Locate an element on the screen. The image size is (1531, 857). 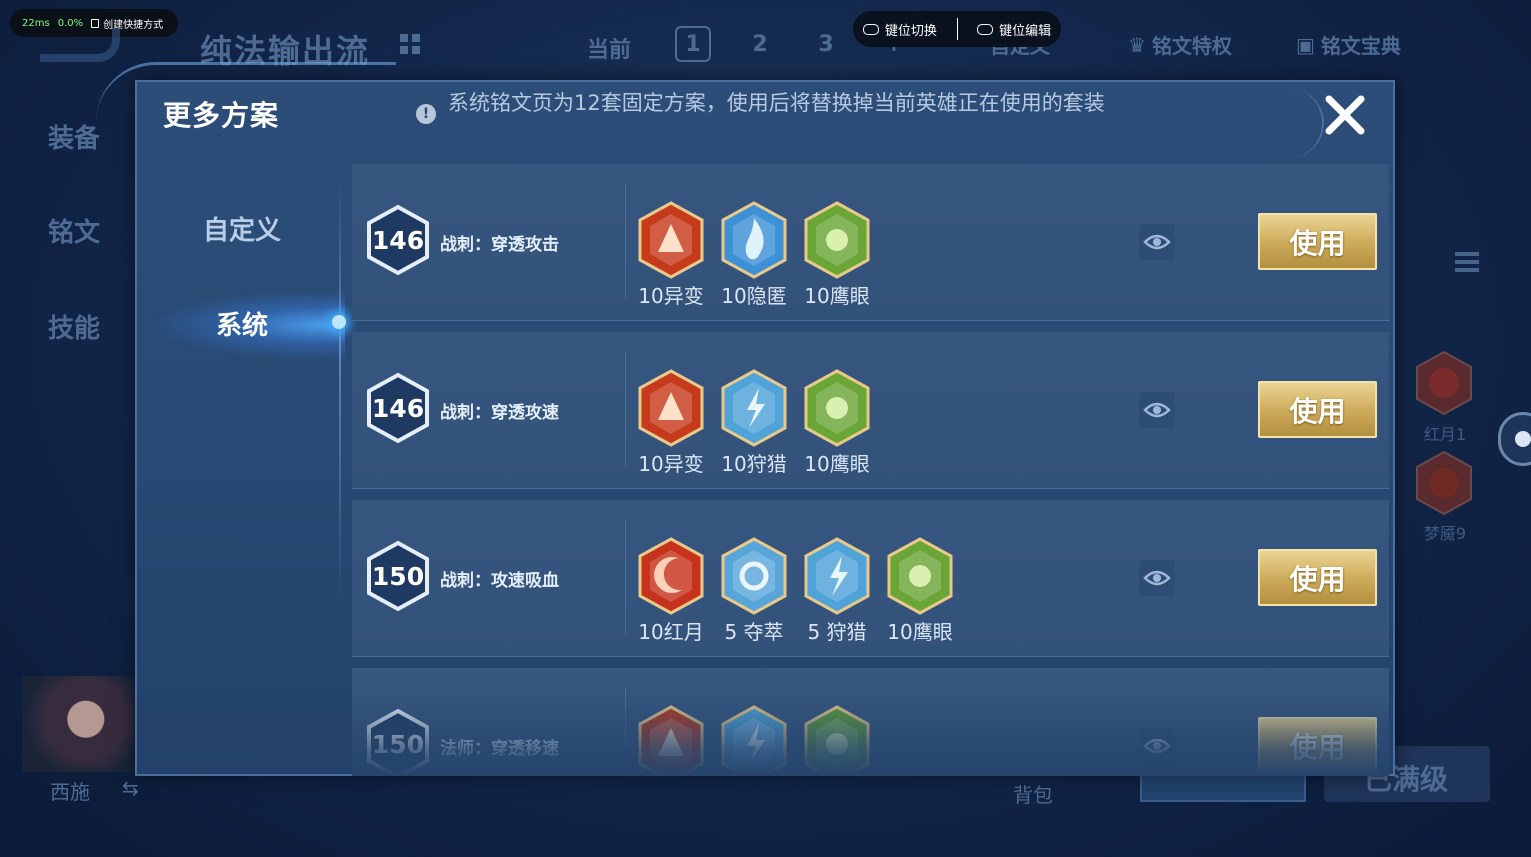
scheme-row: 150 战刺：攻速吸血 10红月 5 夺萃 5 狩猎 10鹰眼 使用 is located at coordinates (870, 578).